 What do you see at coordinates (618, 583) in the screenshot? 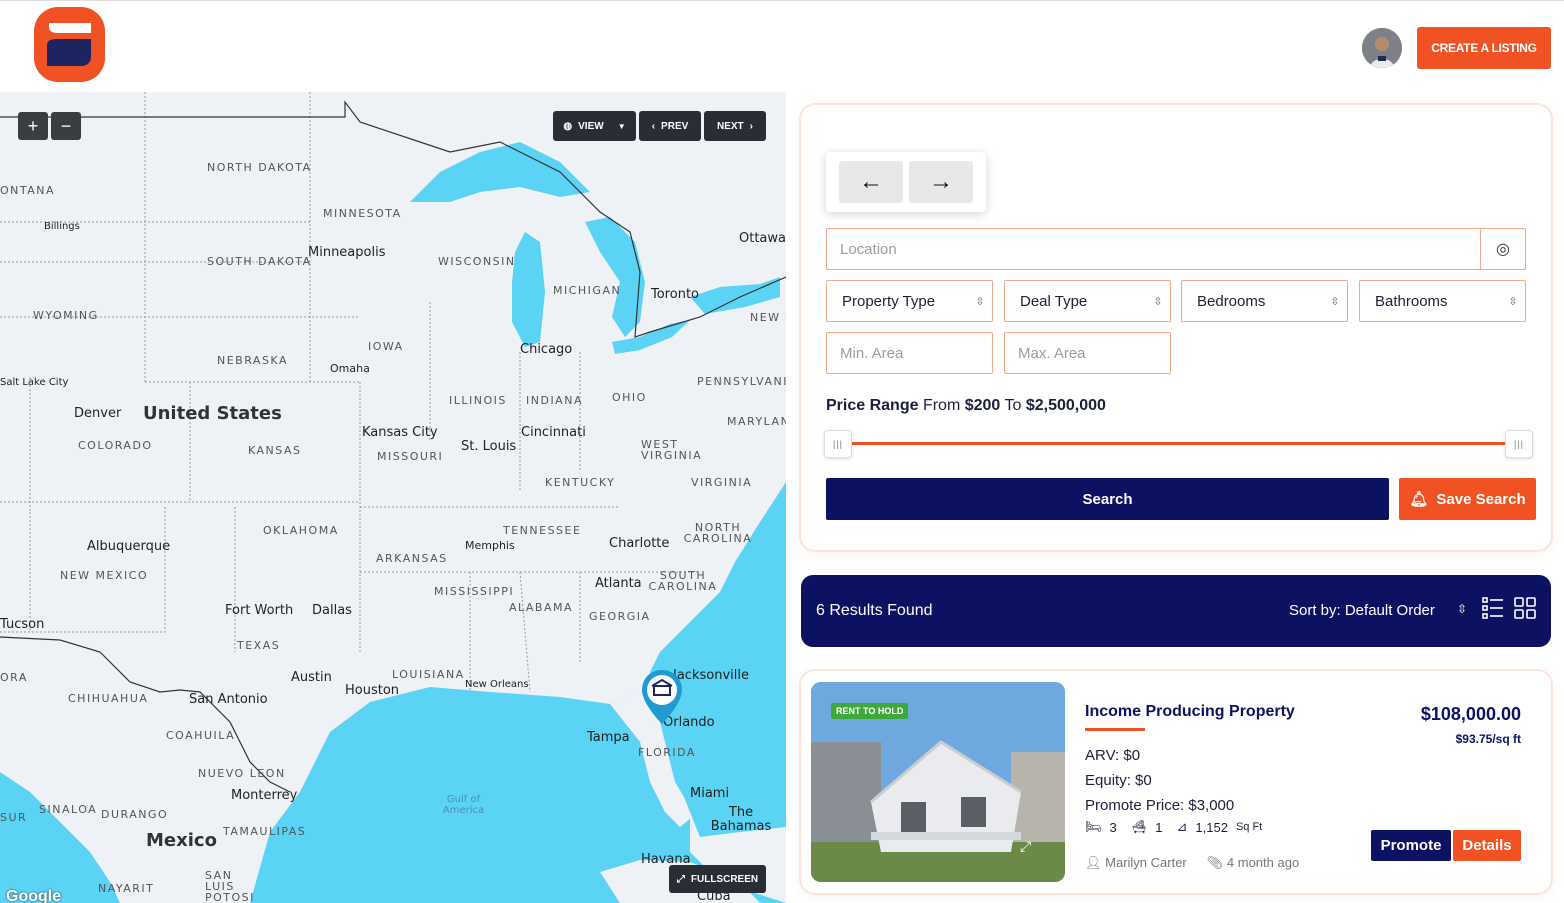
I see `map-city-label: Atlanta` at bounding box center [618, 583].